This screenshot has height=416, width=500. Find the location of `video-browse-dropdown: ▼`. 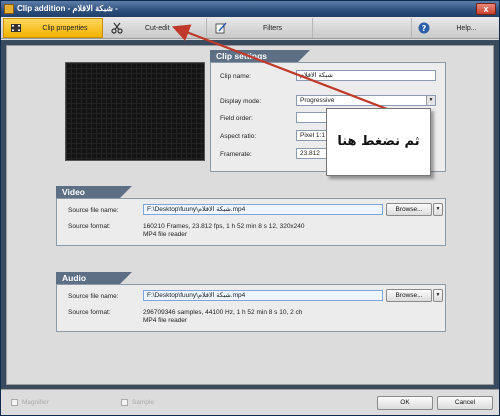

video-browse-dropdown: ▼ is located at coordinates (438, 209).